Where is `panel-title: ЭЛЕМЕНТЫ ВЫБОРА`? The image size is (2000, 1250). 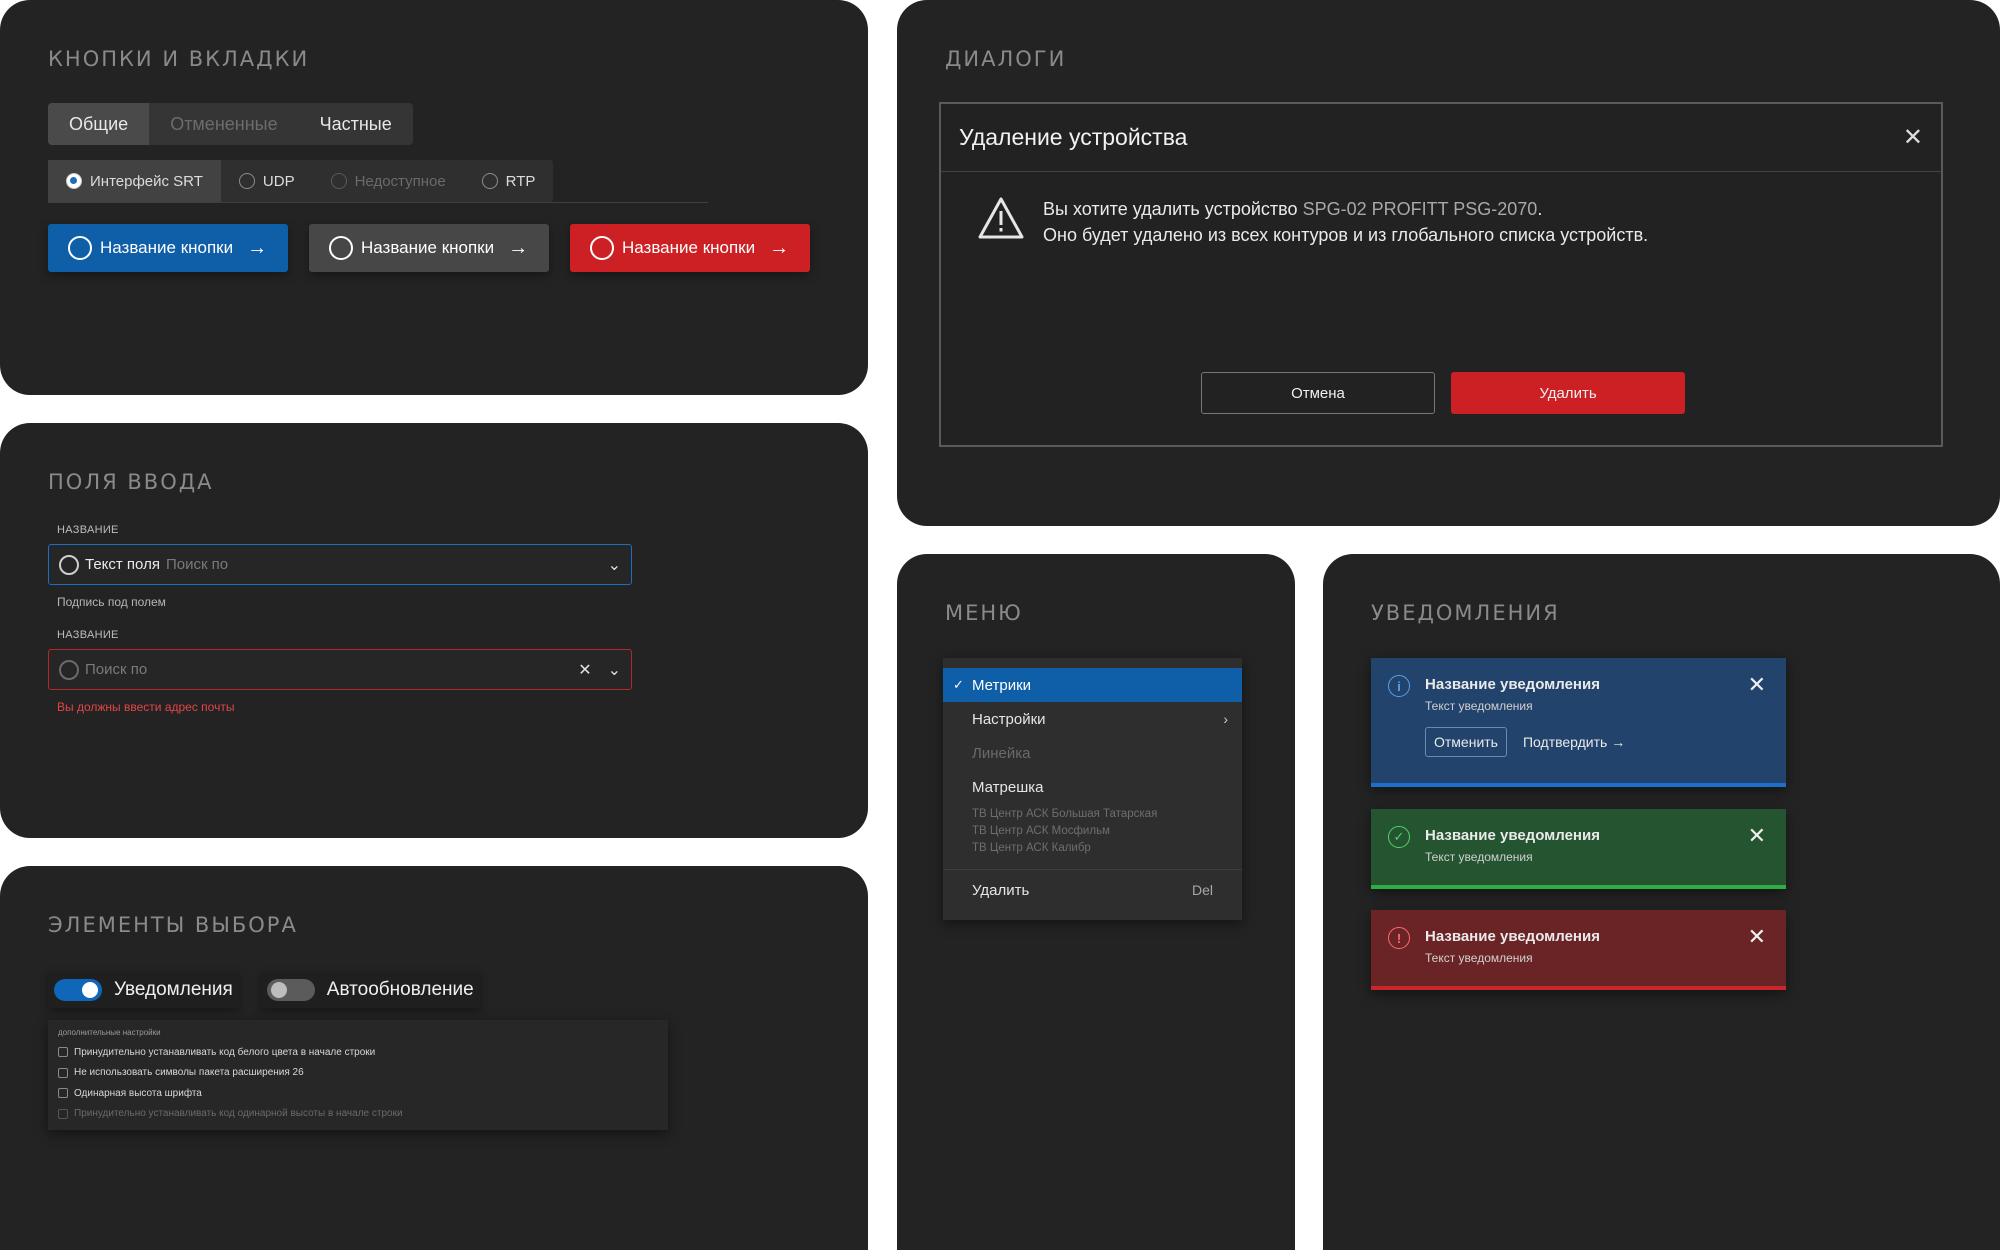 panel-title: ЭЛЕМЕНТЫ ВЫБОРА is located at coordinates (173, 925).